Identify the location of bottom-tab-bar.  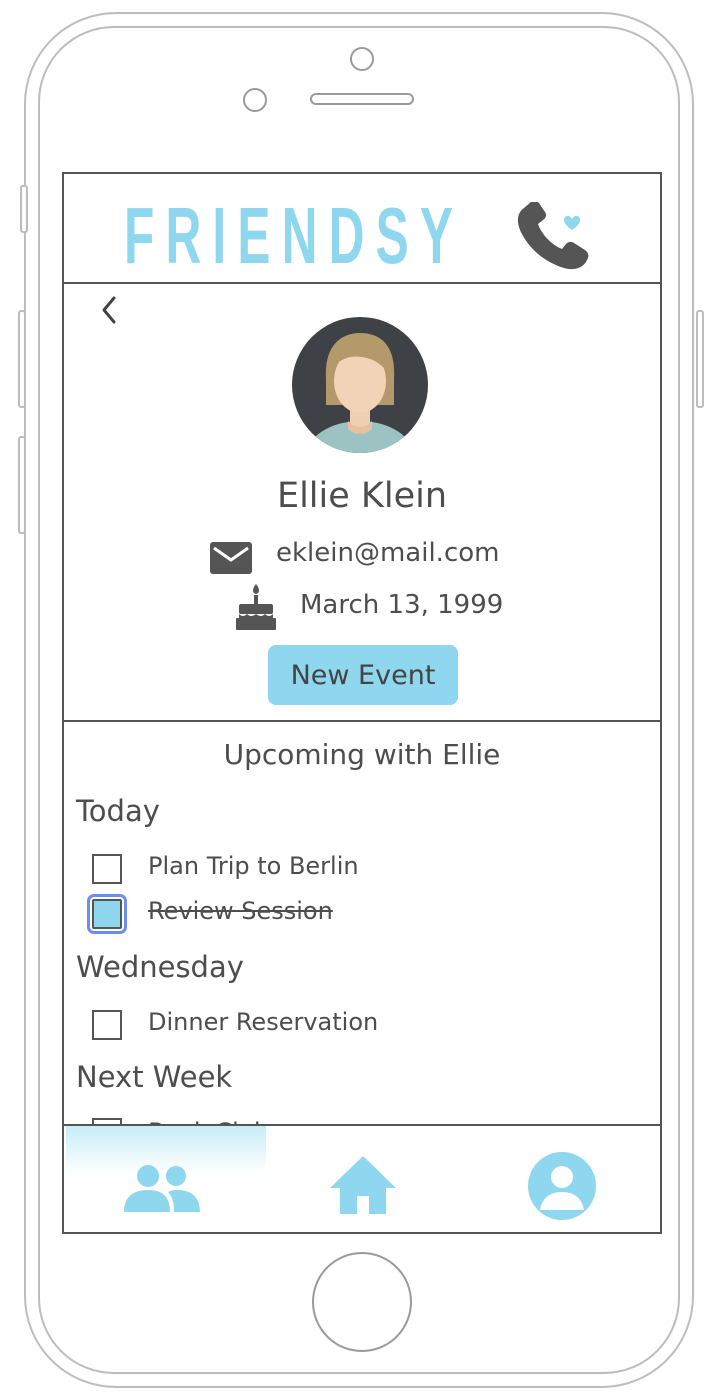
(362, 1178).